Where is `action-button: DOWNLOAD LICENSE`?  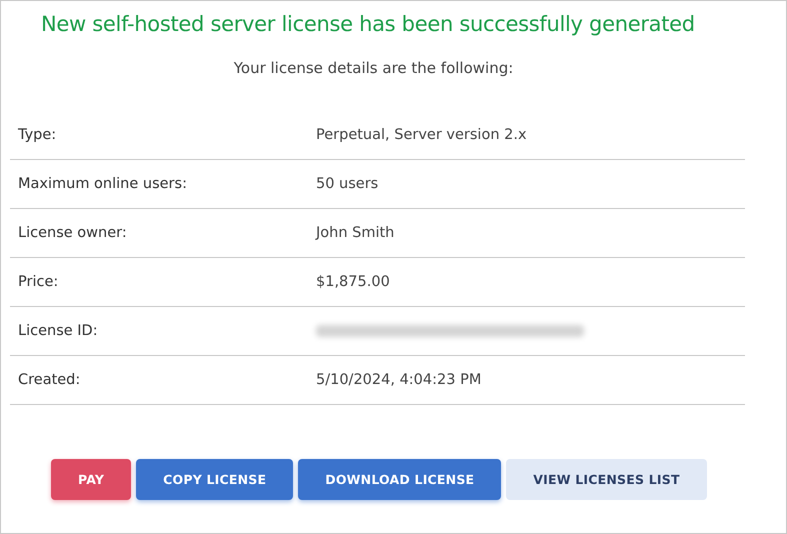
action-button: DOWNLOAD LICENSE is located at coordinates (400, 479).